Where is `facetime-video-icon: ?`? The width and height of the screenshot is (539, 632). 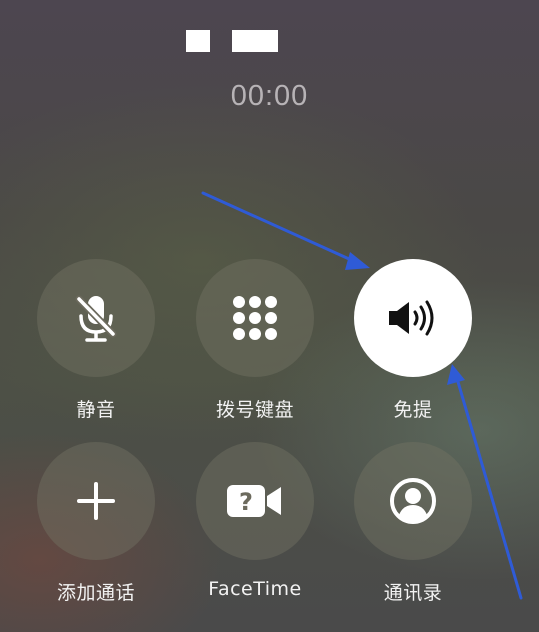 facetime-video-icon: ? is located at coordinates (254, 501).